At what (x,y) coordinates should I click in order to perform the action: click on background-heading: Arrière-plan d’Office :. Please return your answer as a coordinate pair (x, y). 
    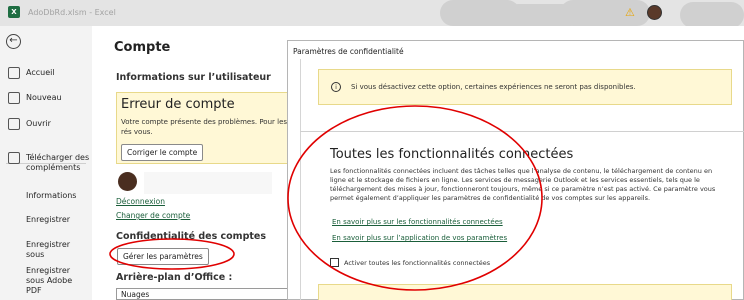
    Looking at the image, I should click on (174, 277).